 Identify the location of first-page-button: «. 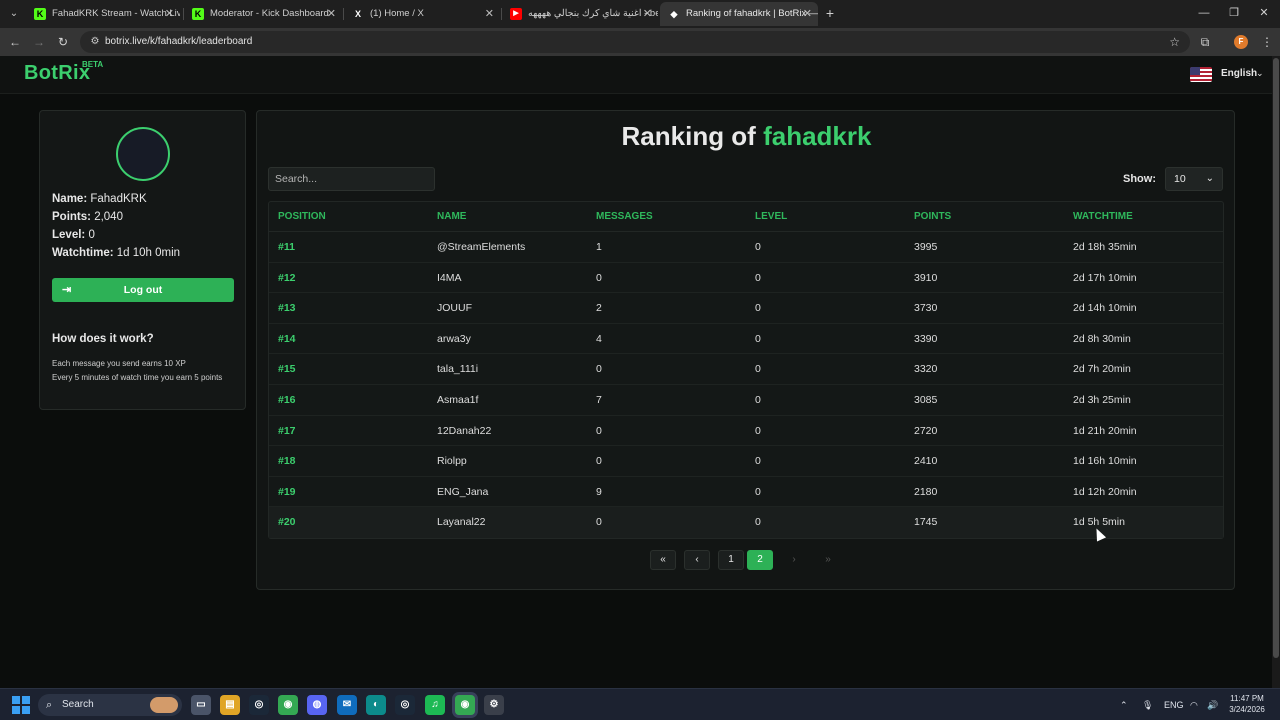
(663, 560).